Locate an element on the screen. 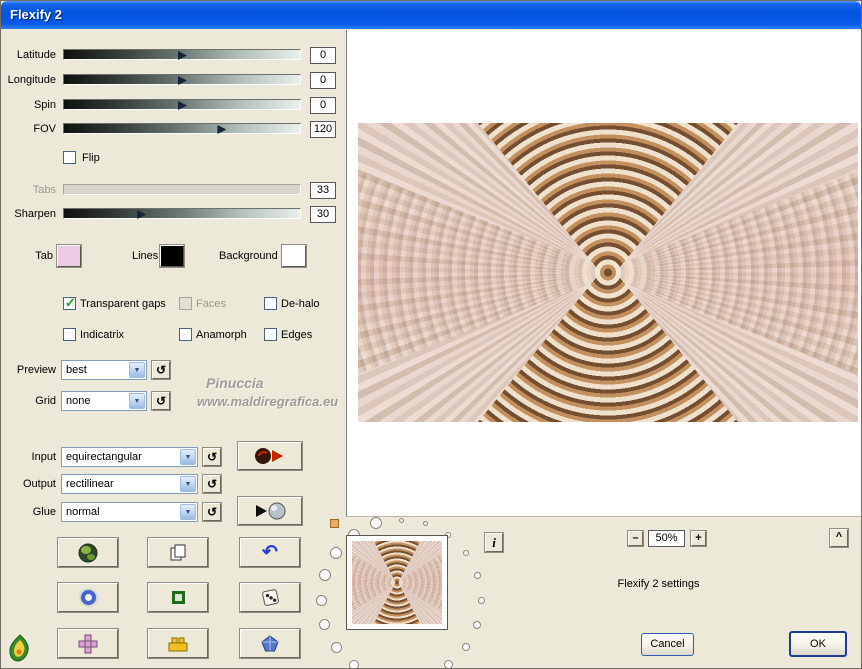 The image size is (862, 669). input-combo-label: Input is located at coordinates (43, 457).